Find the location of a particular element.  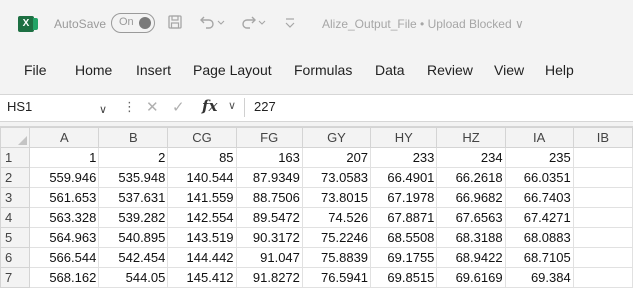

cell: 544.05 is located at coordinates (133, 277).